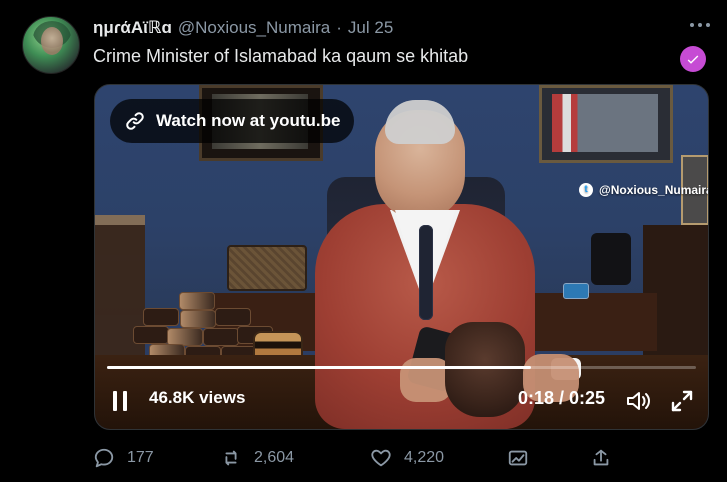 The image size is (727, 482). I want to click on progress-fill, so click(319, 367).